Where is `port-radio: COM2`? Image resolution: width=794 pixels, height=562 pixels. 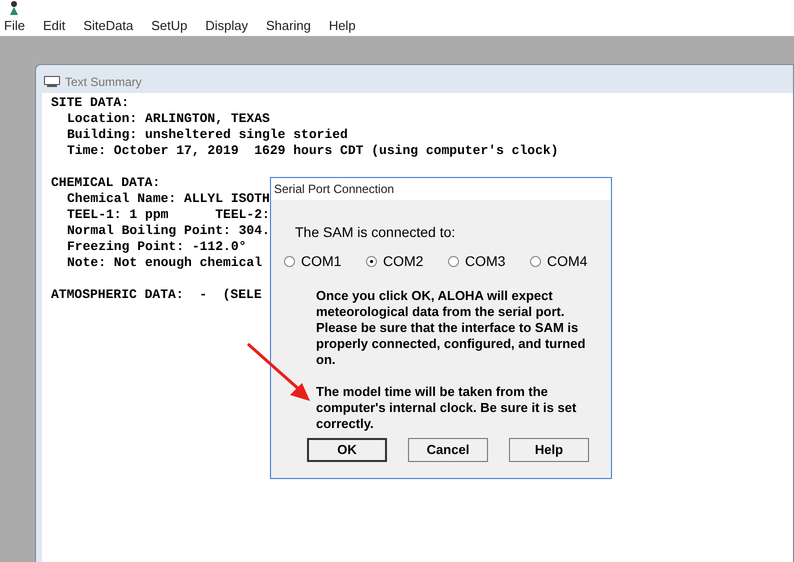 port-radio: COM2 is located at coordinates (396, 261).